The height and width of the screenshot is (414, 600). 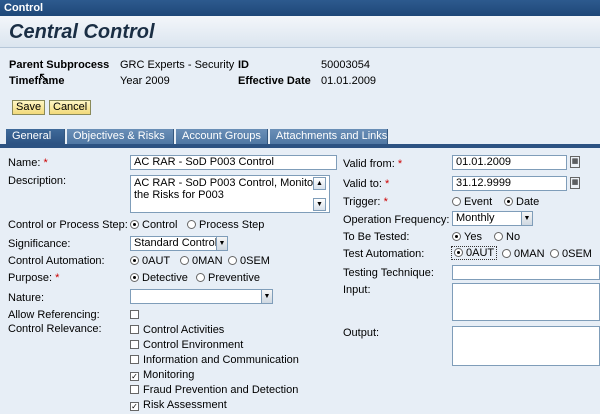 What do you see at coordinates (345, 65) in the screenshot?
I see `id-value: 50003054` at bounding box center [345, 65].